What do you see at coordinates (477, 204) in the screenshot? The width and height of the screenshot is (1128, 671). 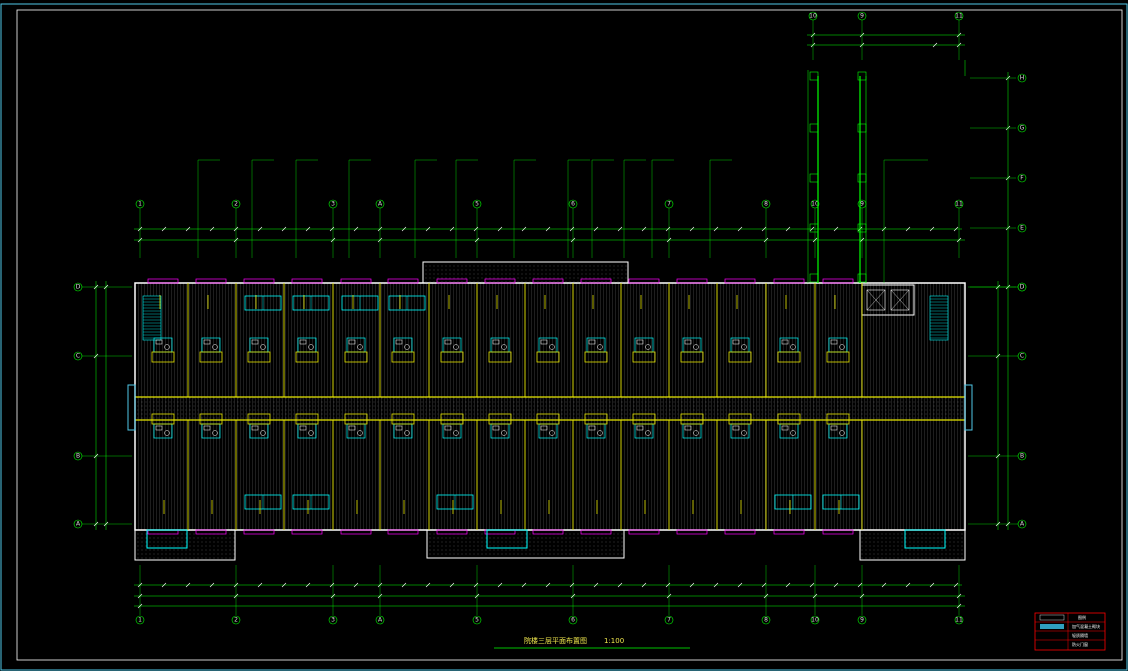 I see `axis-label-top: 5` at bounding box center [477, 204].